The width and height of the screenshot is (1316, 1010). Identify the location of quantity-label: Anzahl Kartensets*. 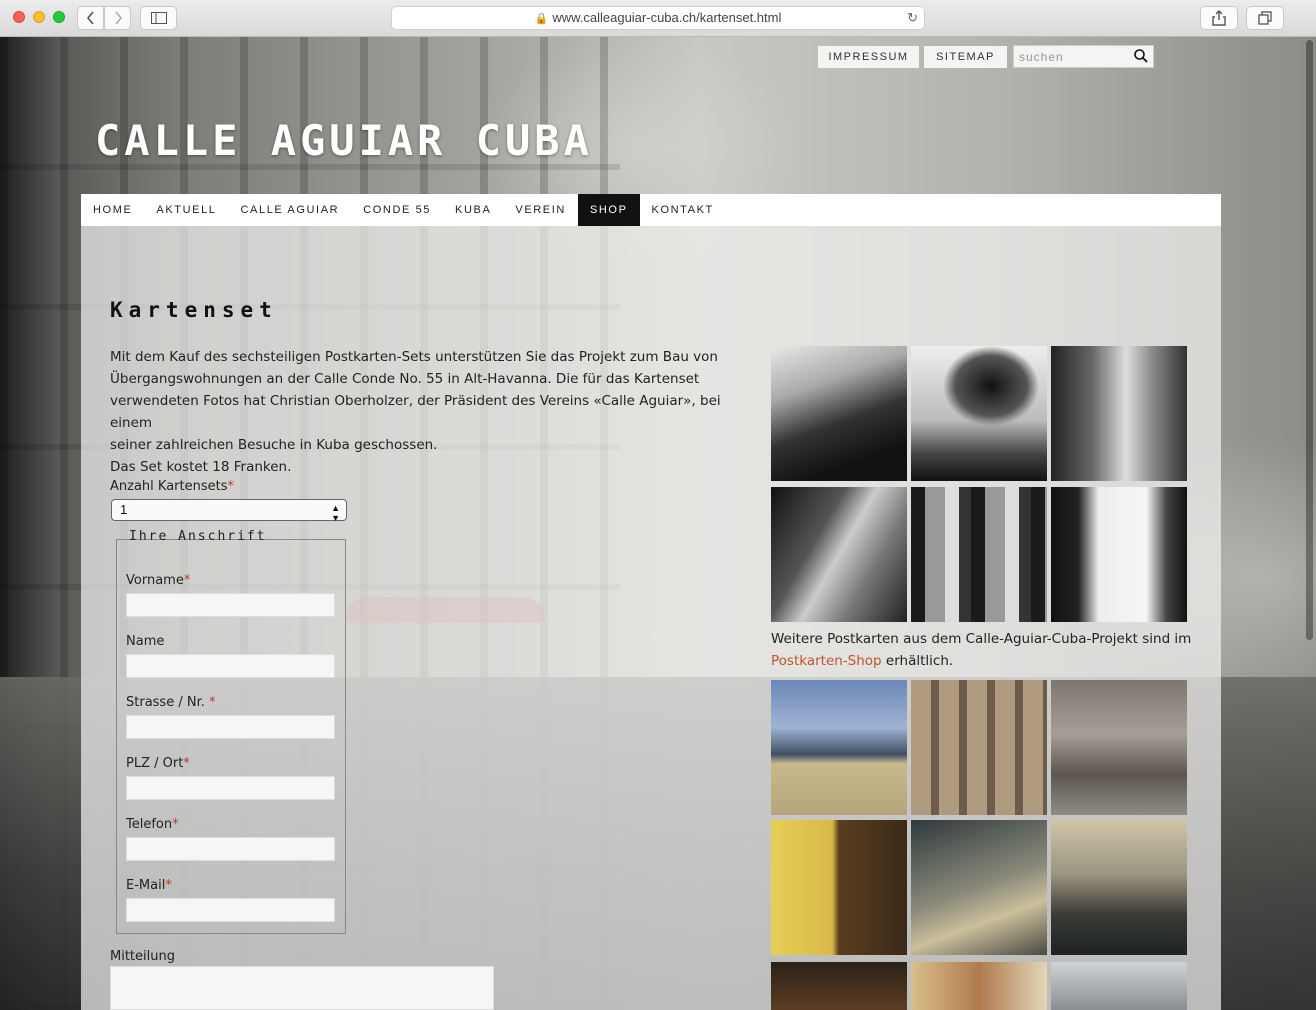
(172, 486).